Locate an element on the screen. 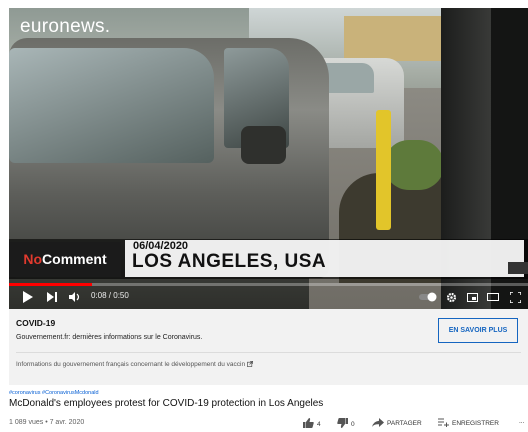 Image resolution: width=528 pixels, height=432 pixels. learn-more-button: EN SAVOIR PLUS is located at coordinates (478, 330).